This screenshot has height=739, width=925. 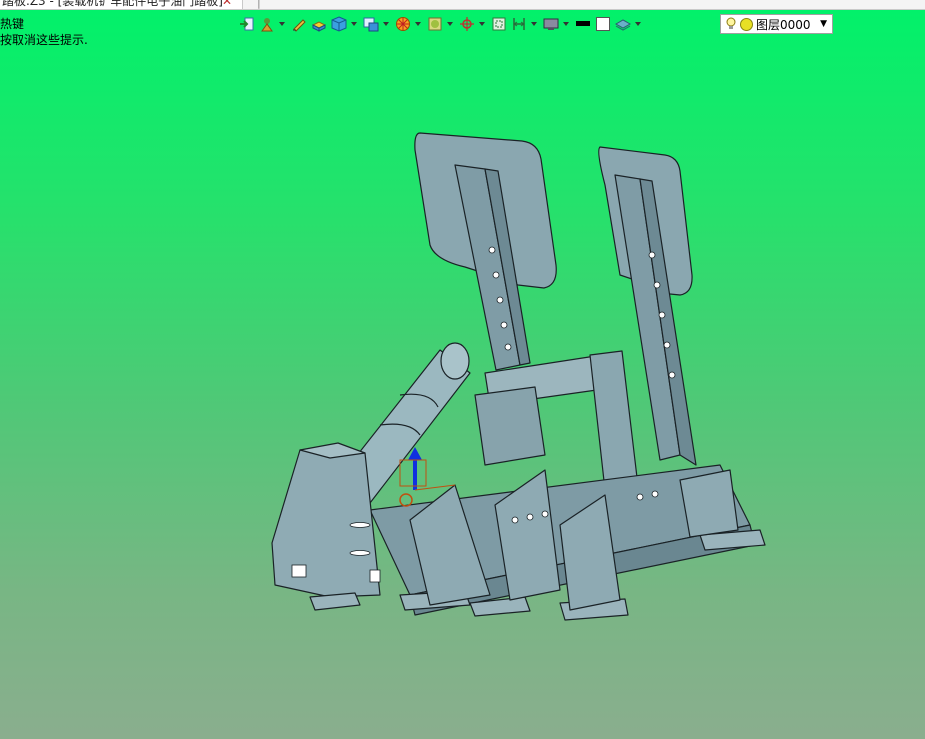 I want to click on layer-select: 图层0000 ▼, so click(x=776, y=24).